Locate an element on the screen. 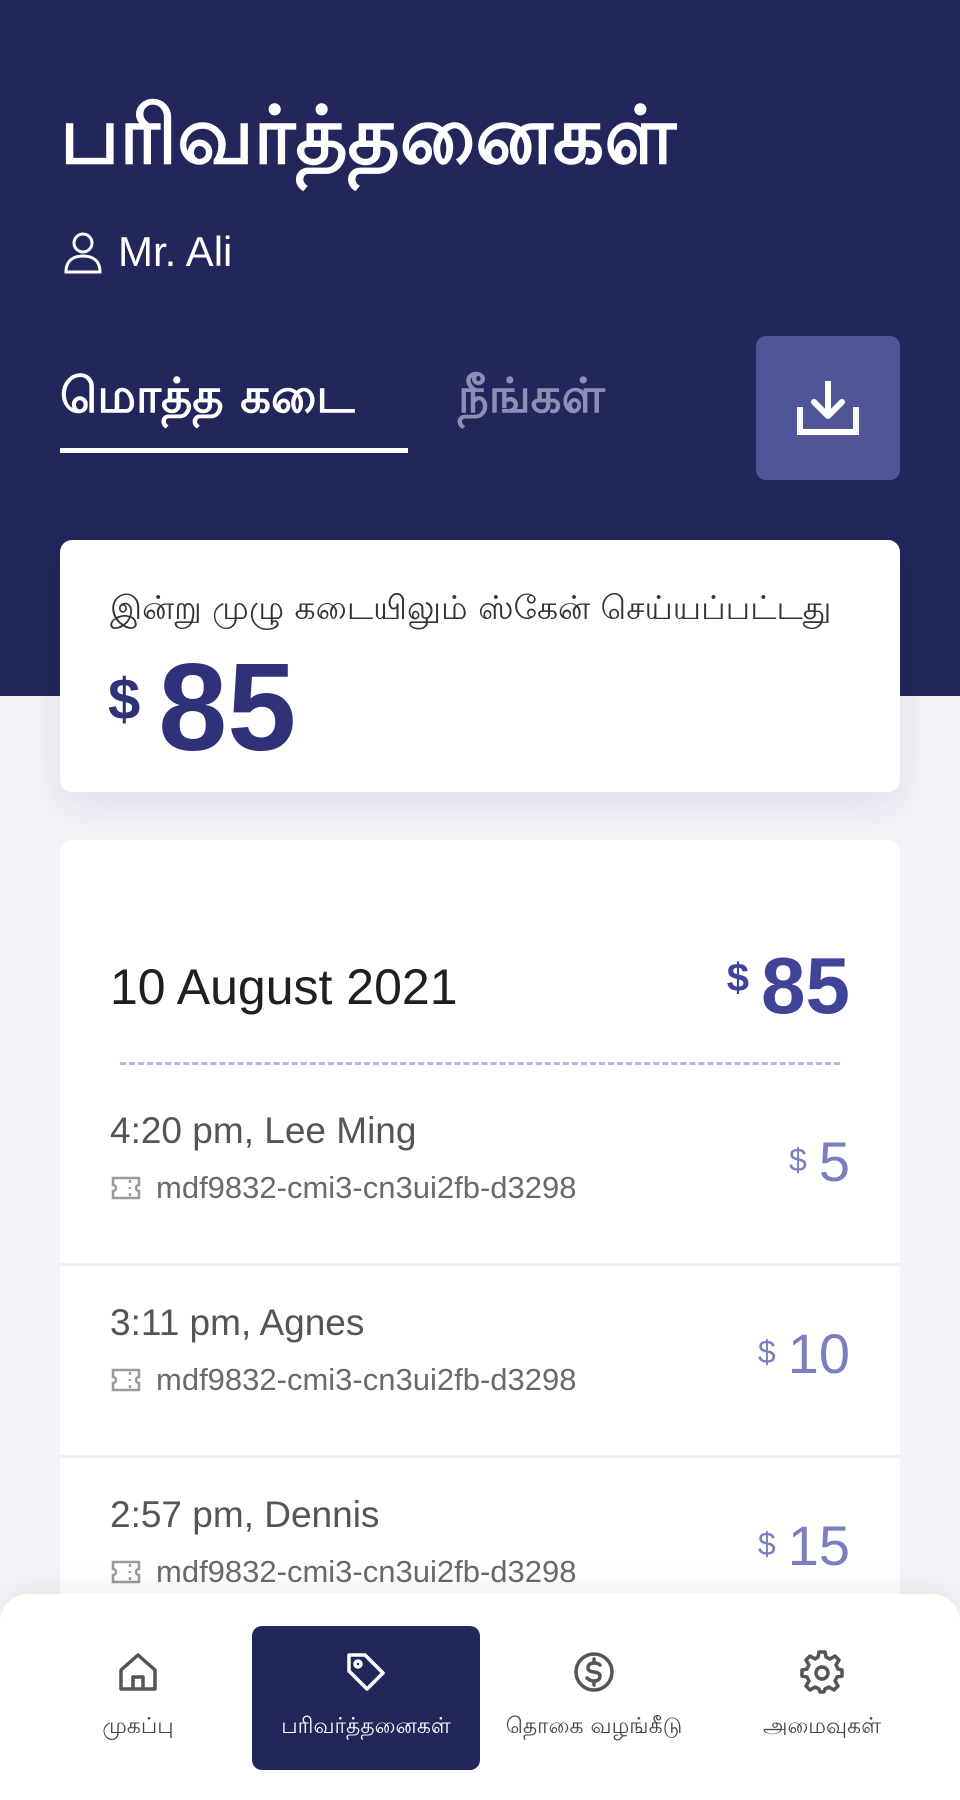  day-total-value: 85 is located at coordinates (805, 985).